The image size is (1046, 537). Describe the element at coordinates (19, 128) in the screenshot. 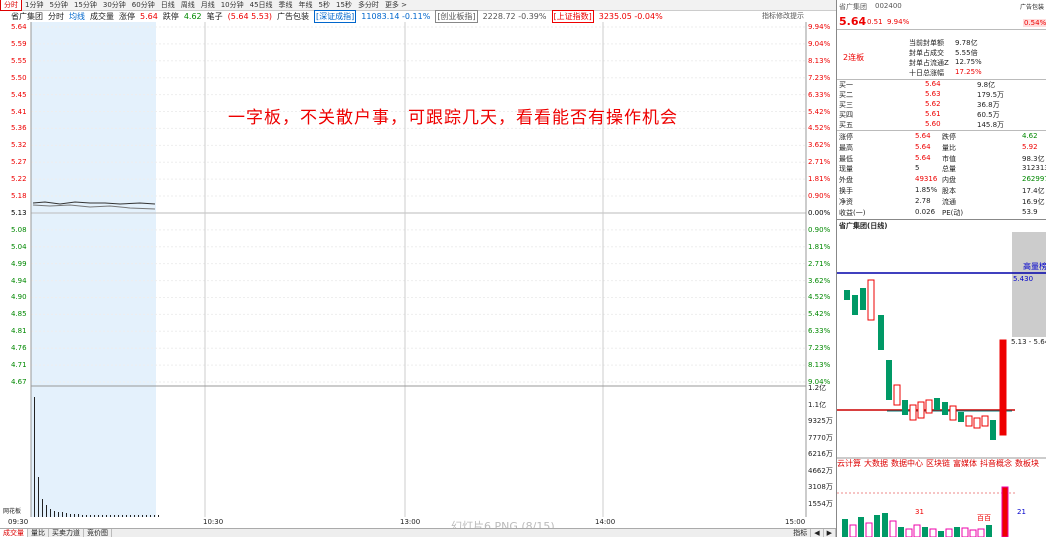

I see `price-tick: 5.36` at that location.